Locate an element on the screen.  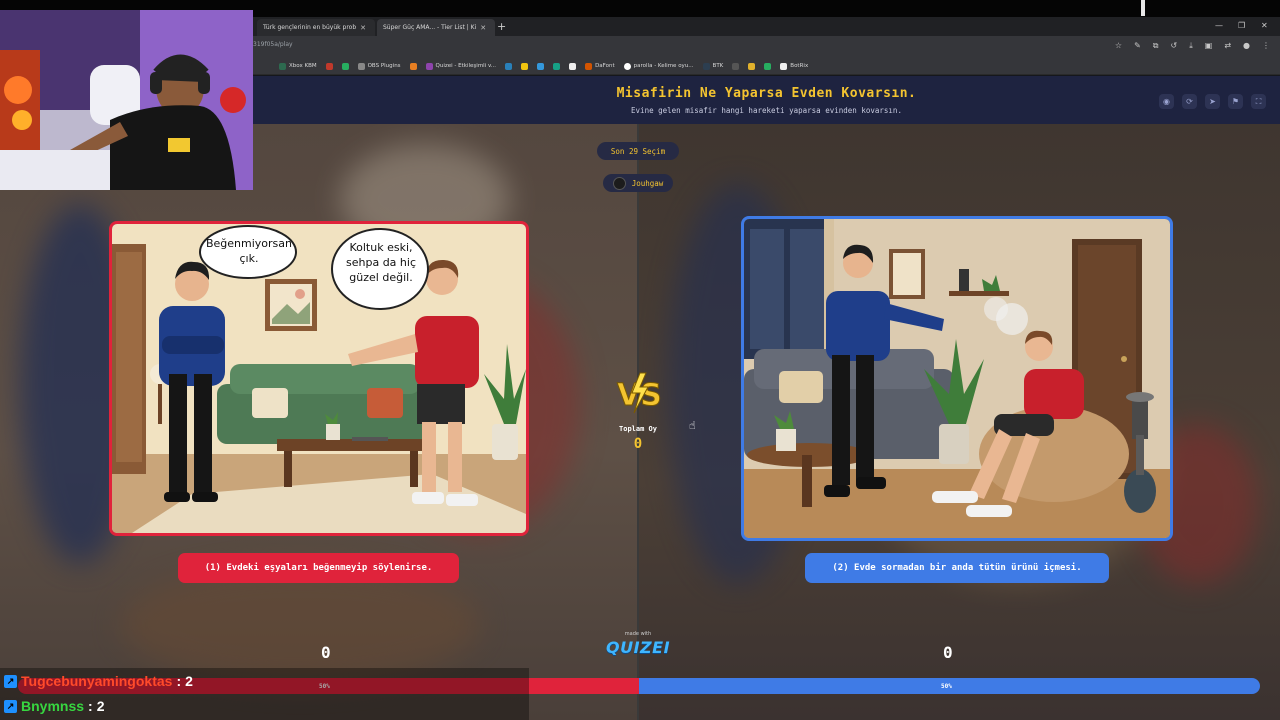
made-with-label: made with is located at coordinates (638, 634).